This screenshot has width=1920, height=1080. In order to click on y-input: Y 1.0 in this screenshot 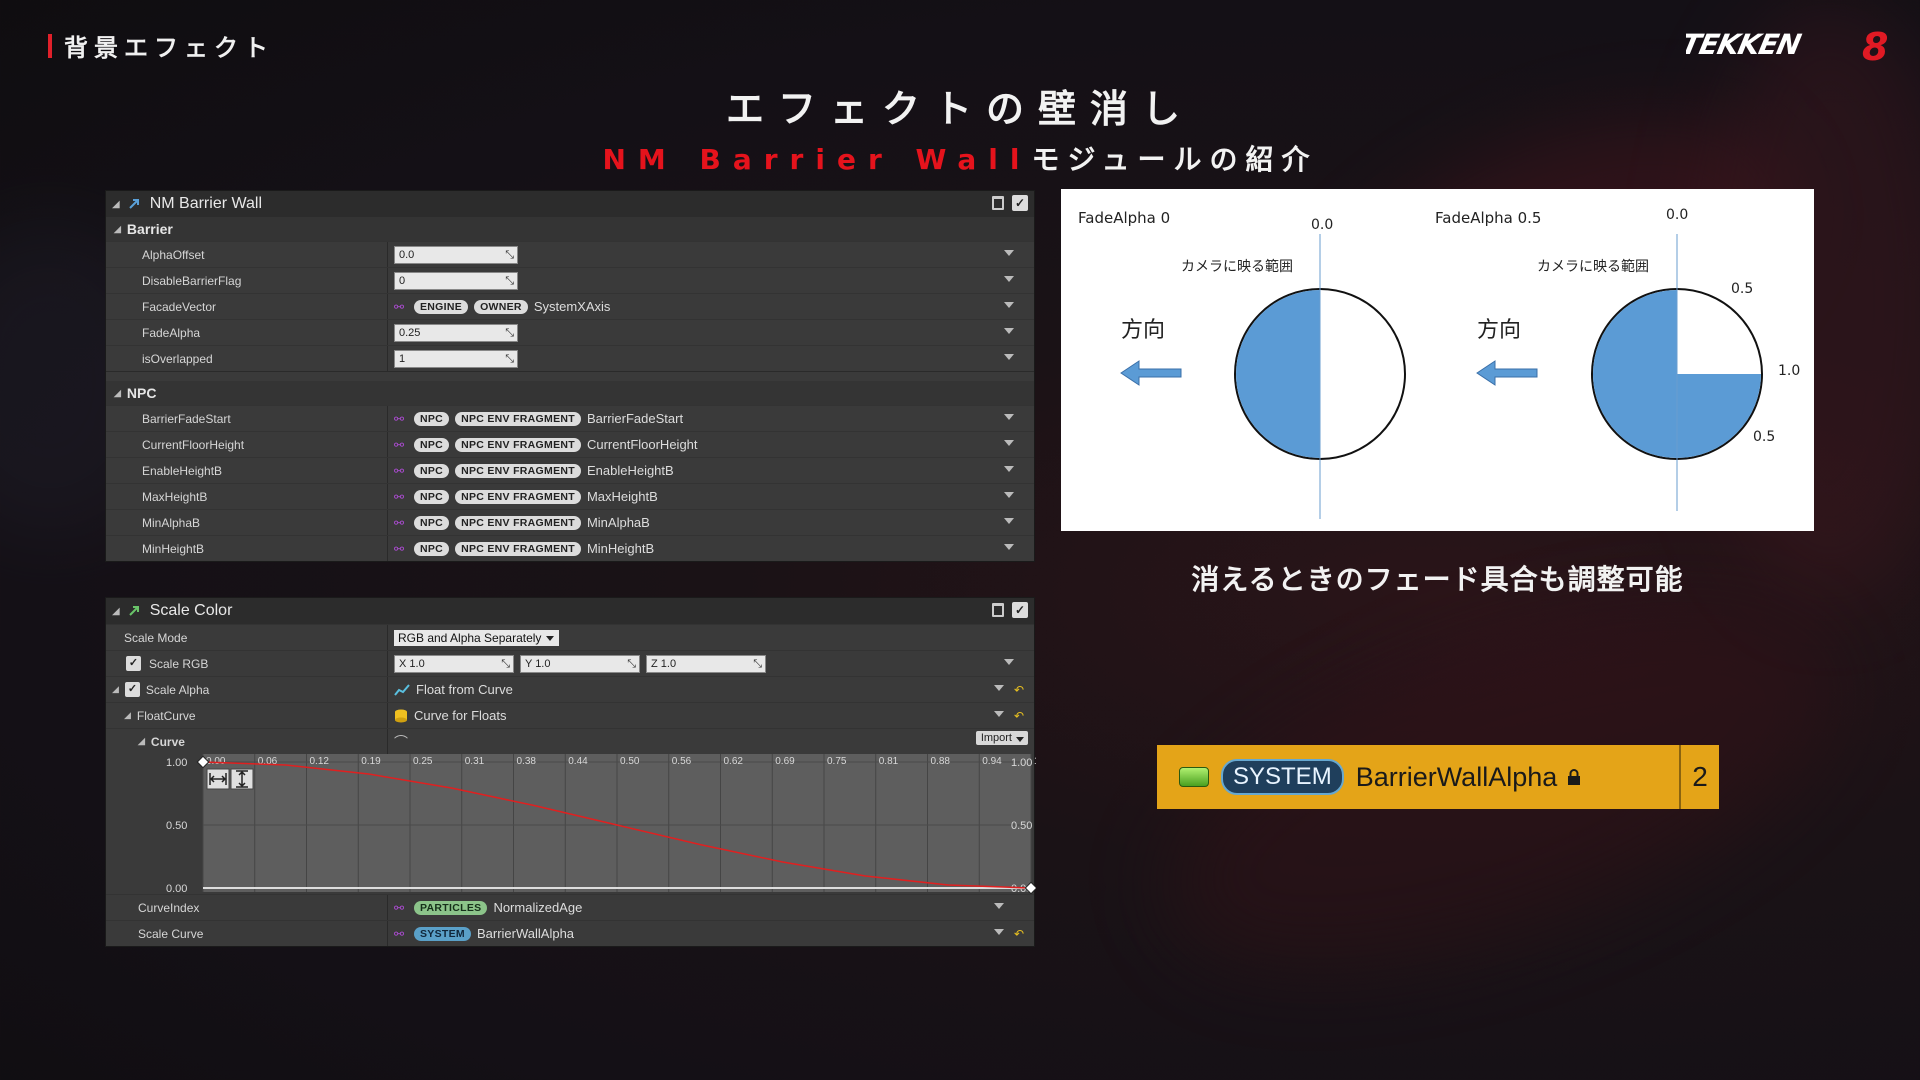, I will do `click(580, 663)`.